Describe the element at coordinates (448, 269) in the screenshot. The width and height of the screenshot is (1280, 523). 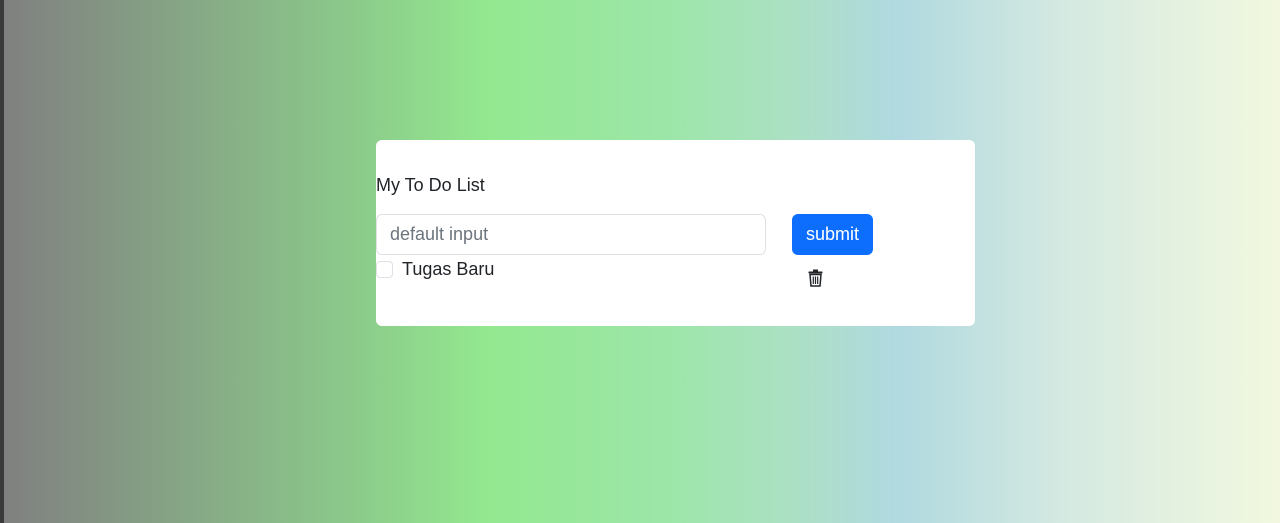
I see `todo-label: Tugas Baru` at that location.